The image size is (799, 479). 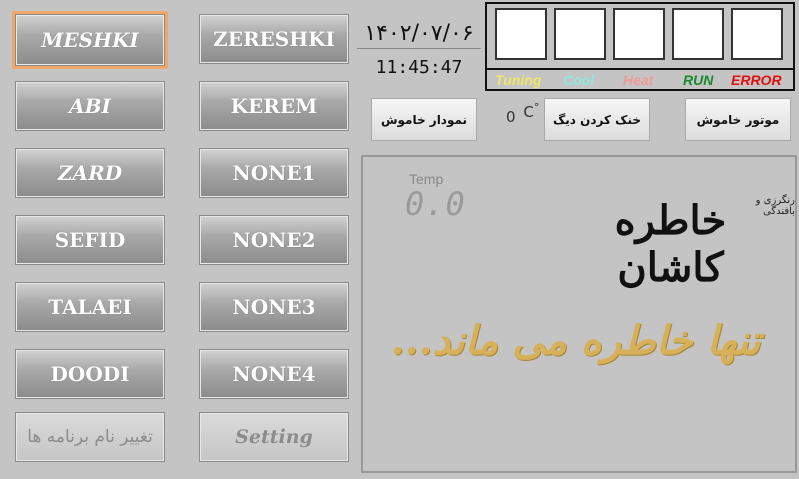 What do you see at coordinates (511, 117) in the screenshot?
I see `temperature-reading: 0` at bounding box center [511, 117].